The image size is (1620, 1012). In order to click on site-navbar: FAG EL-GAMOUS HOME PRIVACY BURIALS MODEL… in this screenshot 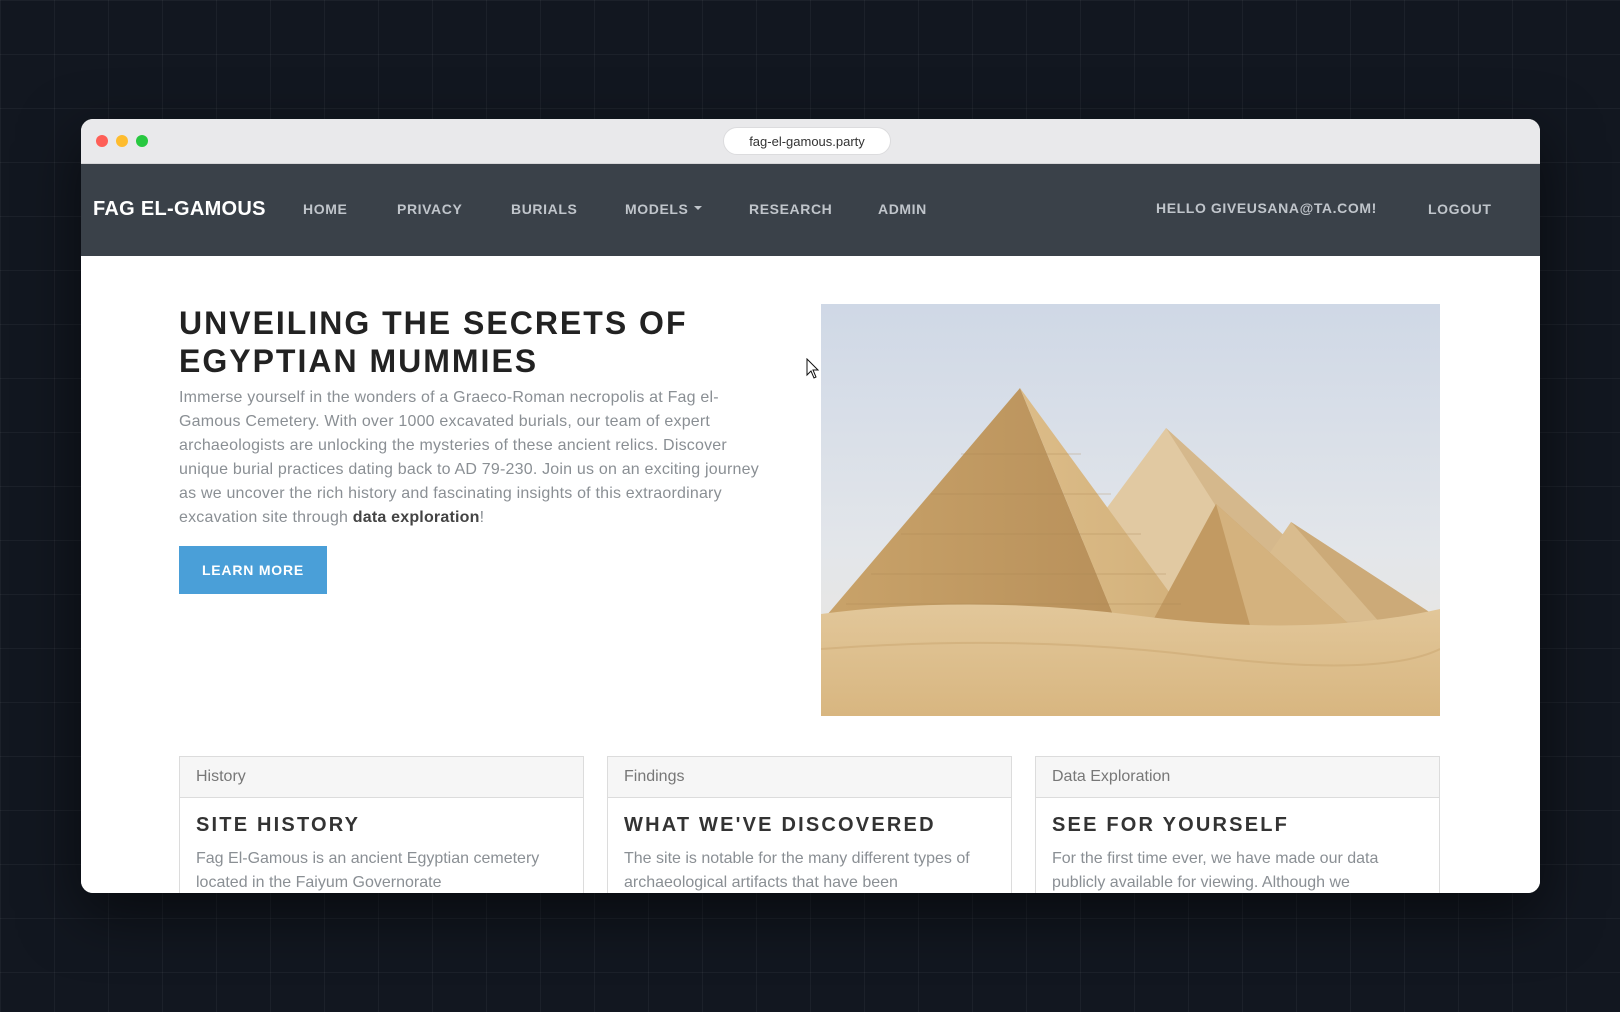, I will do `click(810, 210)`.